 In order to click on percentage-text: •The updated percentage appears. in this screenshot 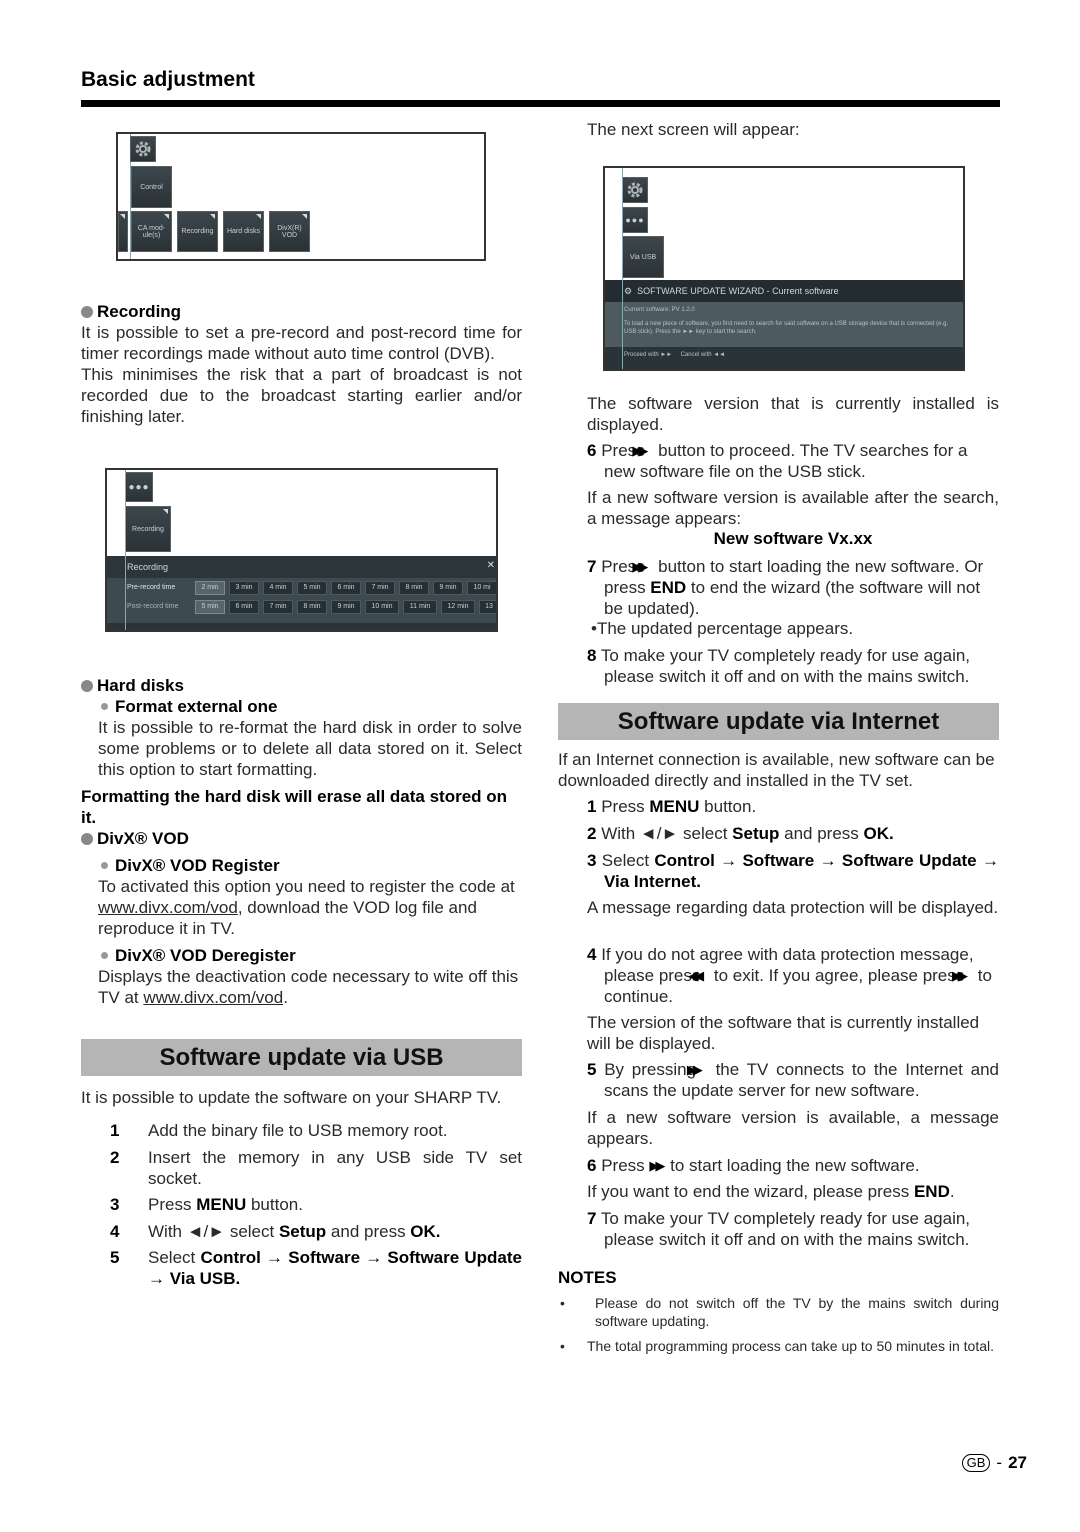, I will do `click(722, 628)`.